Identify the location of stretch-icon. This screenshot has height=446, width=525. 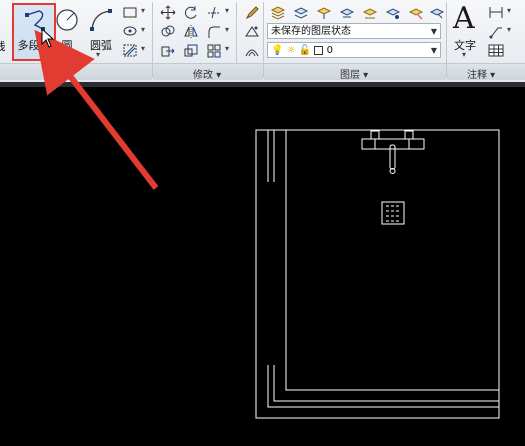
(168, 51).